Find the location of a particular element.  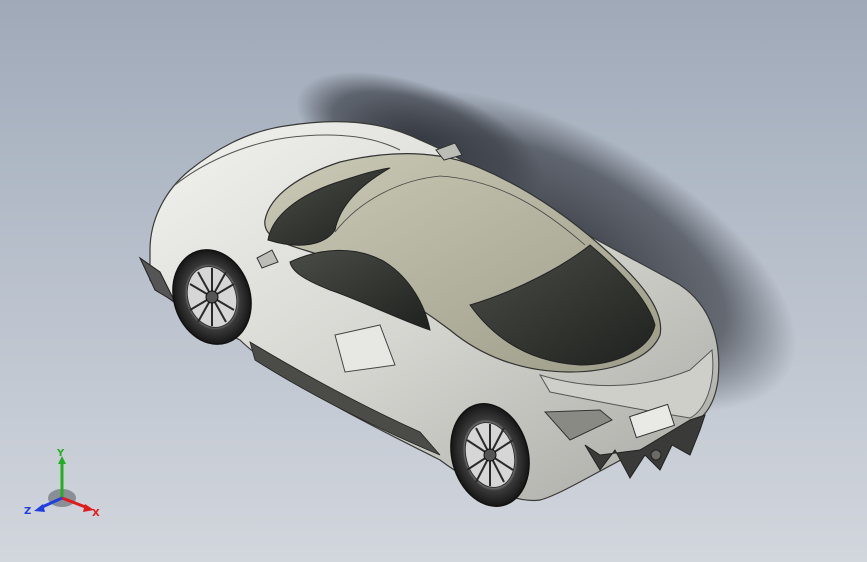

z-axis-label: Z is located at coordinates (27, 511).